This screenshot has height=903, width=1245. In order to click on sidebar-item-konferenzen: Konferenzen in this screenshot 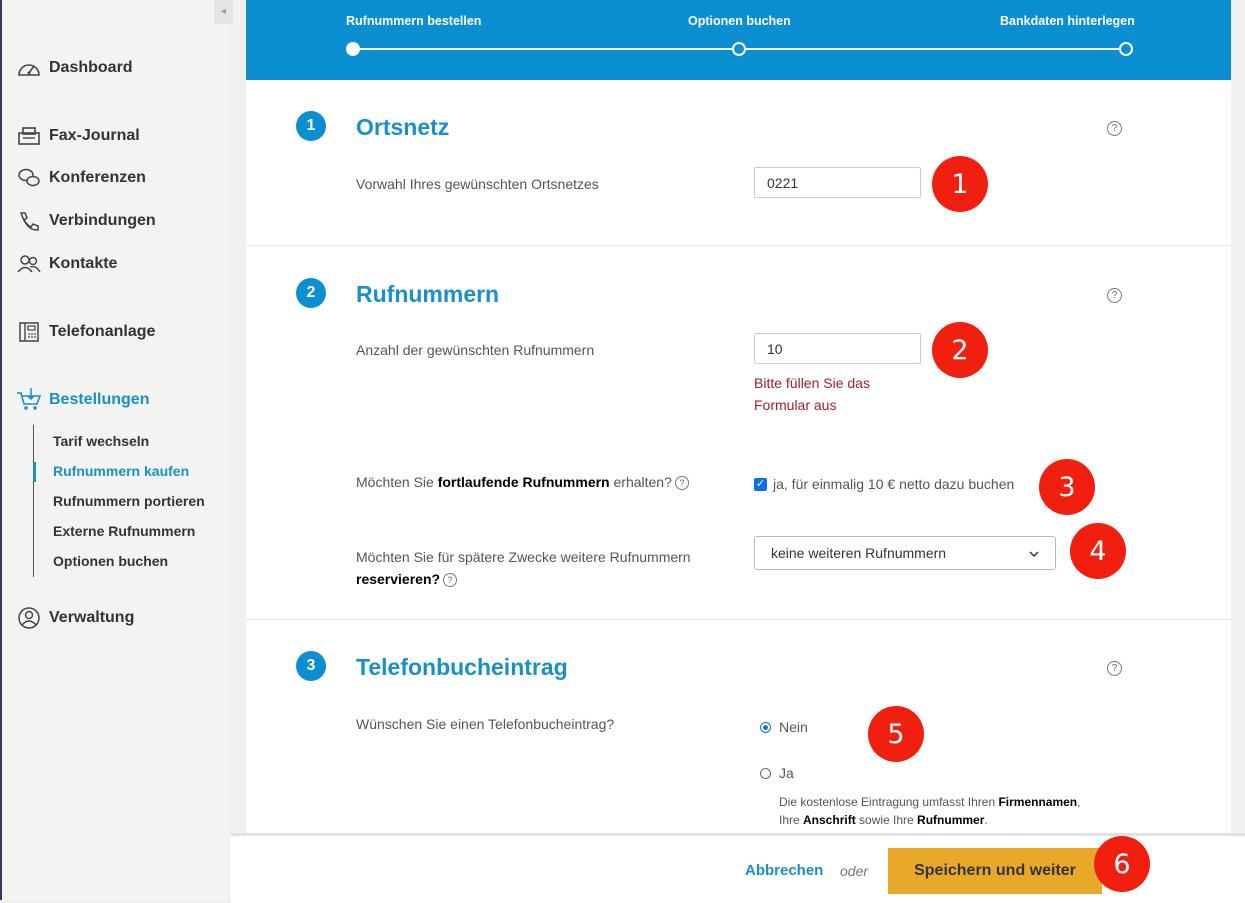, I will do `click(81, 178)`.